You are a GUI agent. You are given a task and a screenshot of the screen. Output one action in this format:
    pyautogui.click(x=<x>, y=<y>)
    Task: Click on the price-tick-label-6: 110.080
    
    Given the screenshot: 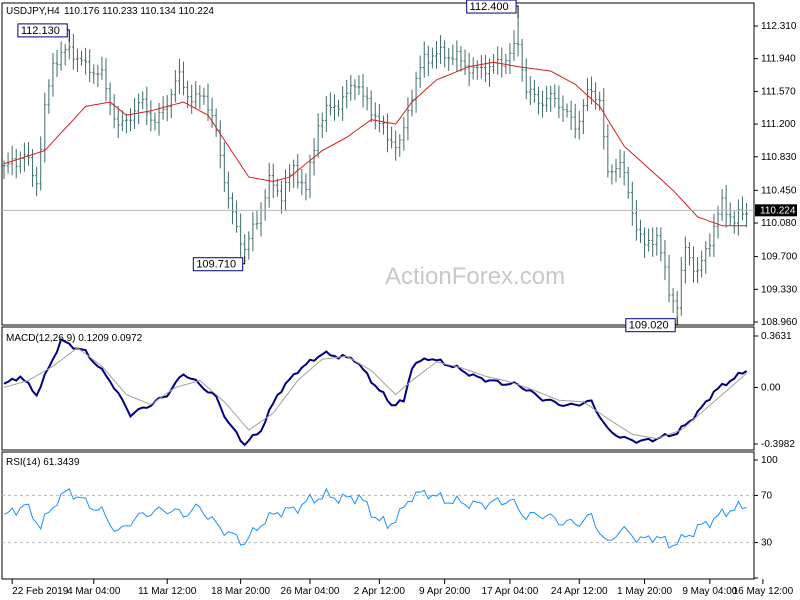 What is the action you would take?
    pyautogui.click(x=779, y=223)
    